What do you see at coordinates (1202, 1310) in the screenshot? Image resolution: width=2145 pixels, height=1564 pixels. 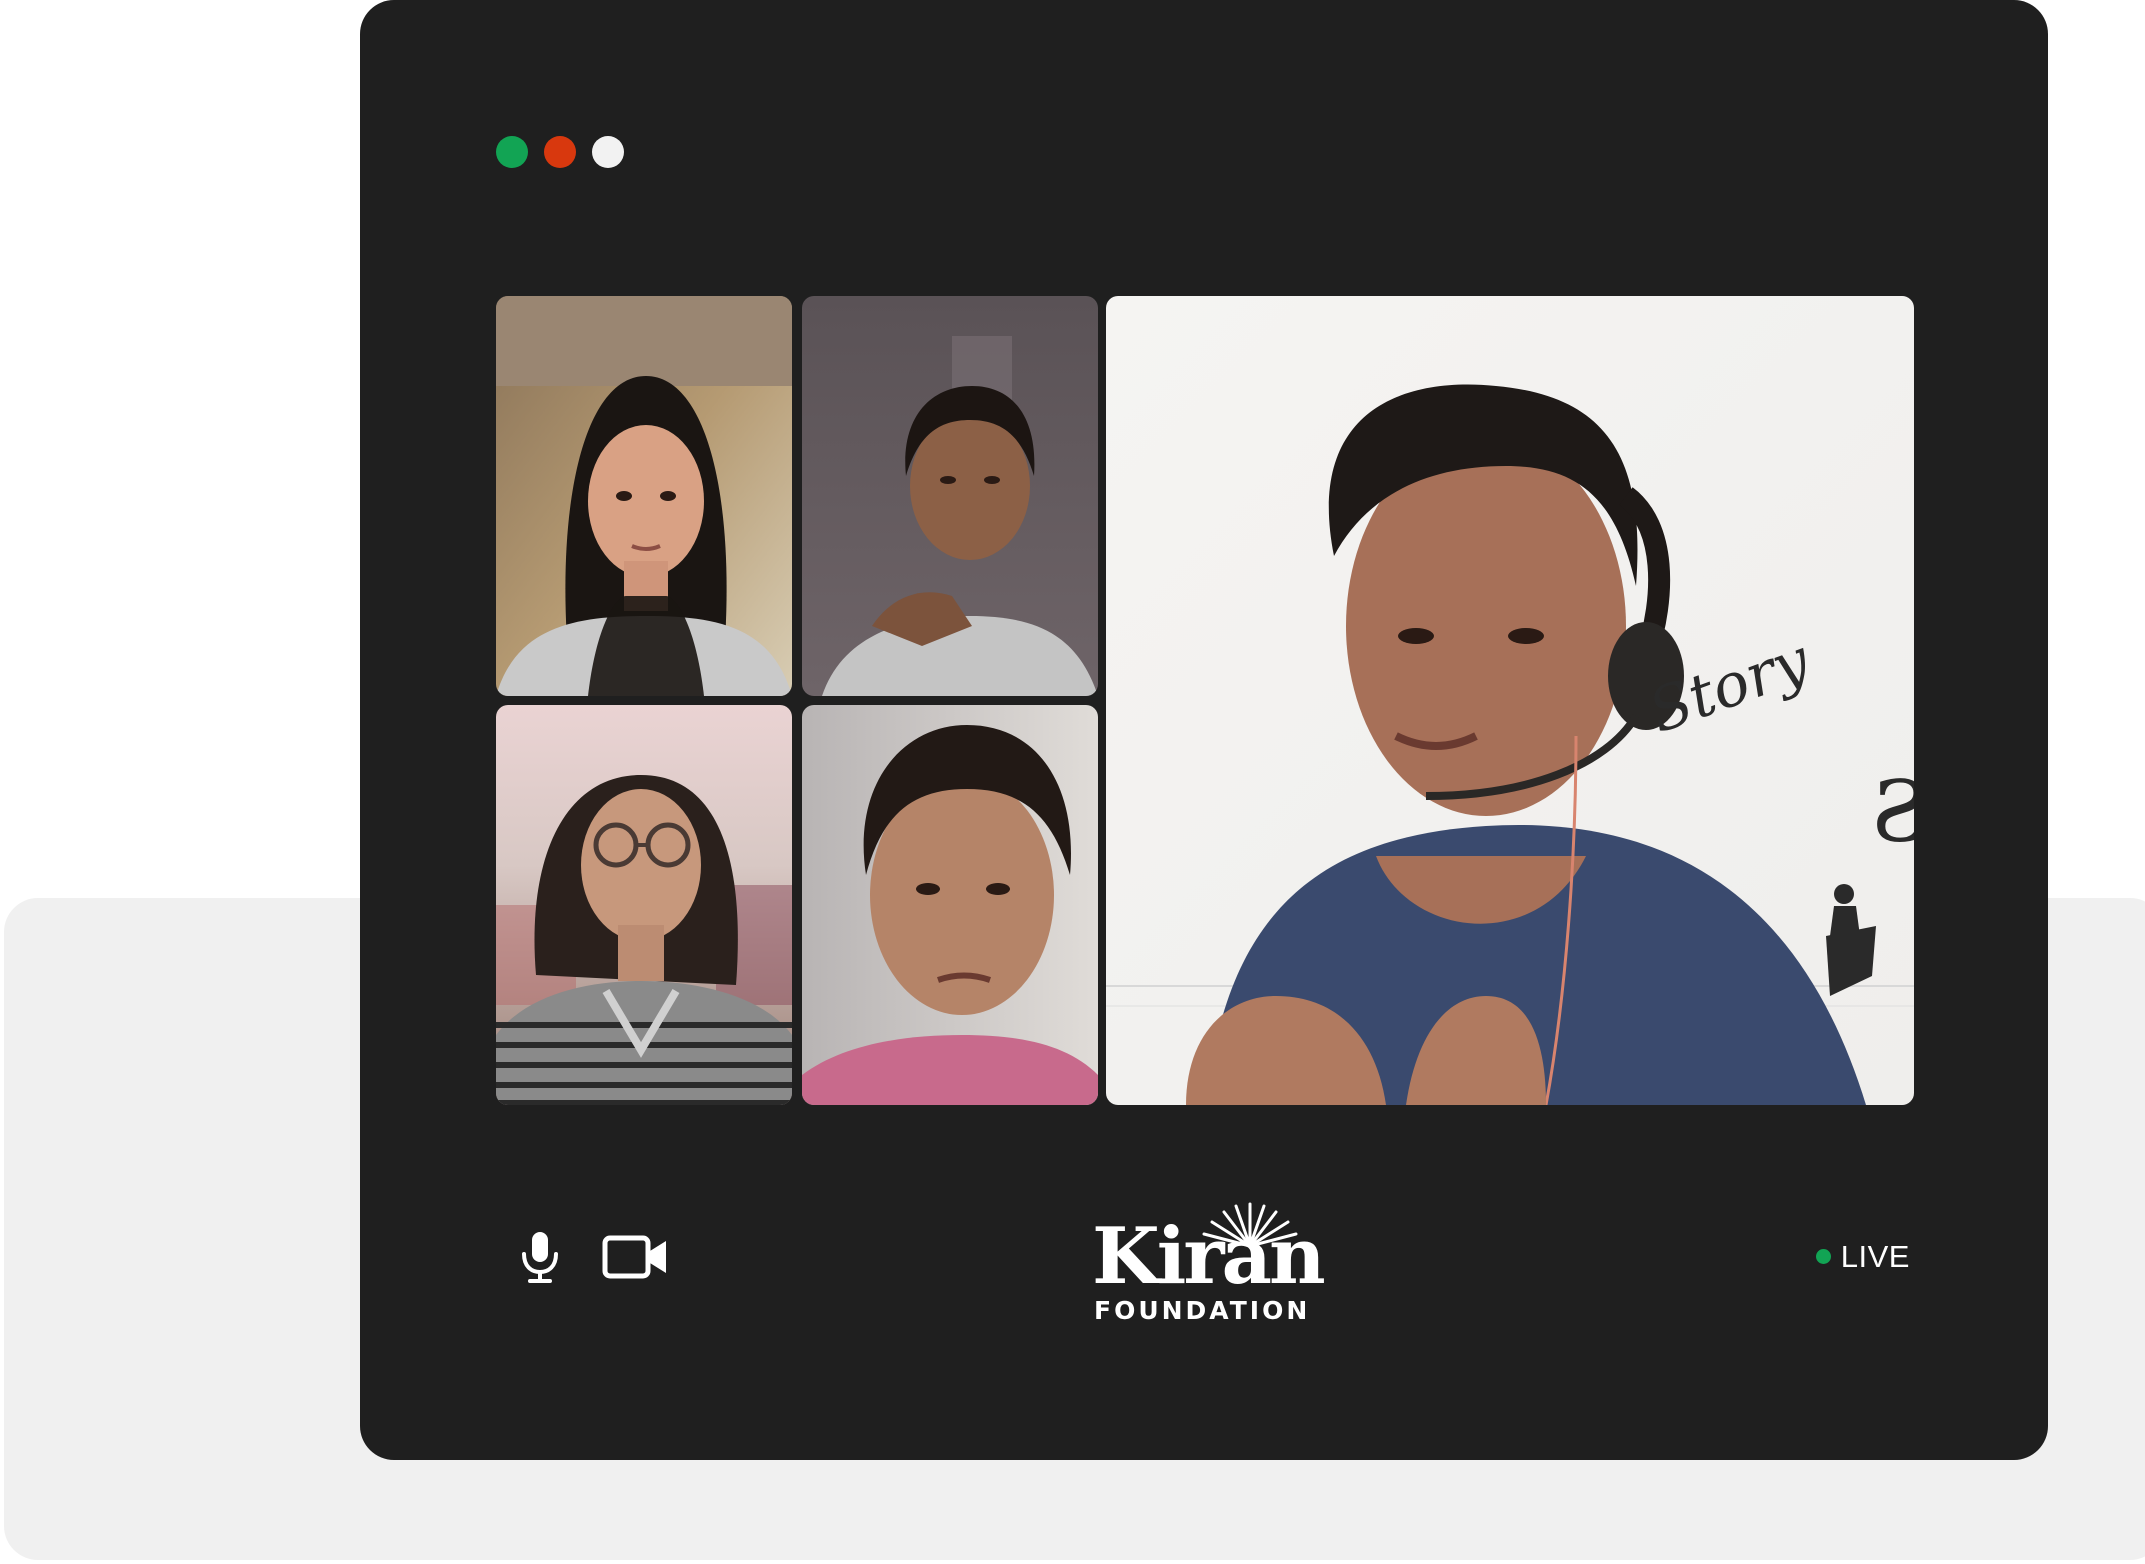 I see `logo-subtitle: FOUNDATION` at bounding box center [1202, 1310].